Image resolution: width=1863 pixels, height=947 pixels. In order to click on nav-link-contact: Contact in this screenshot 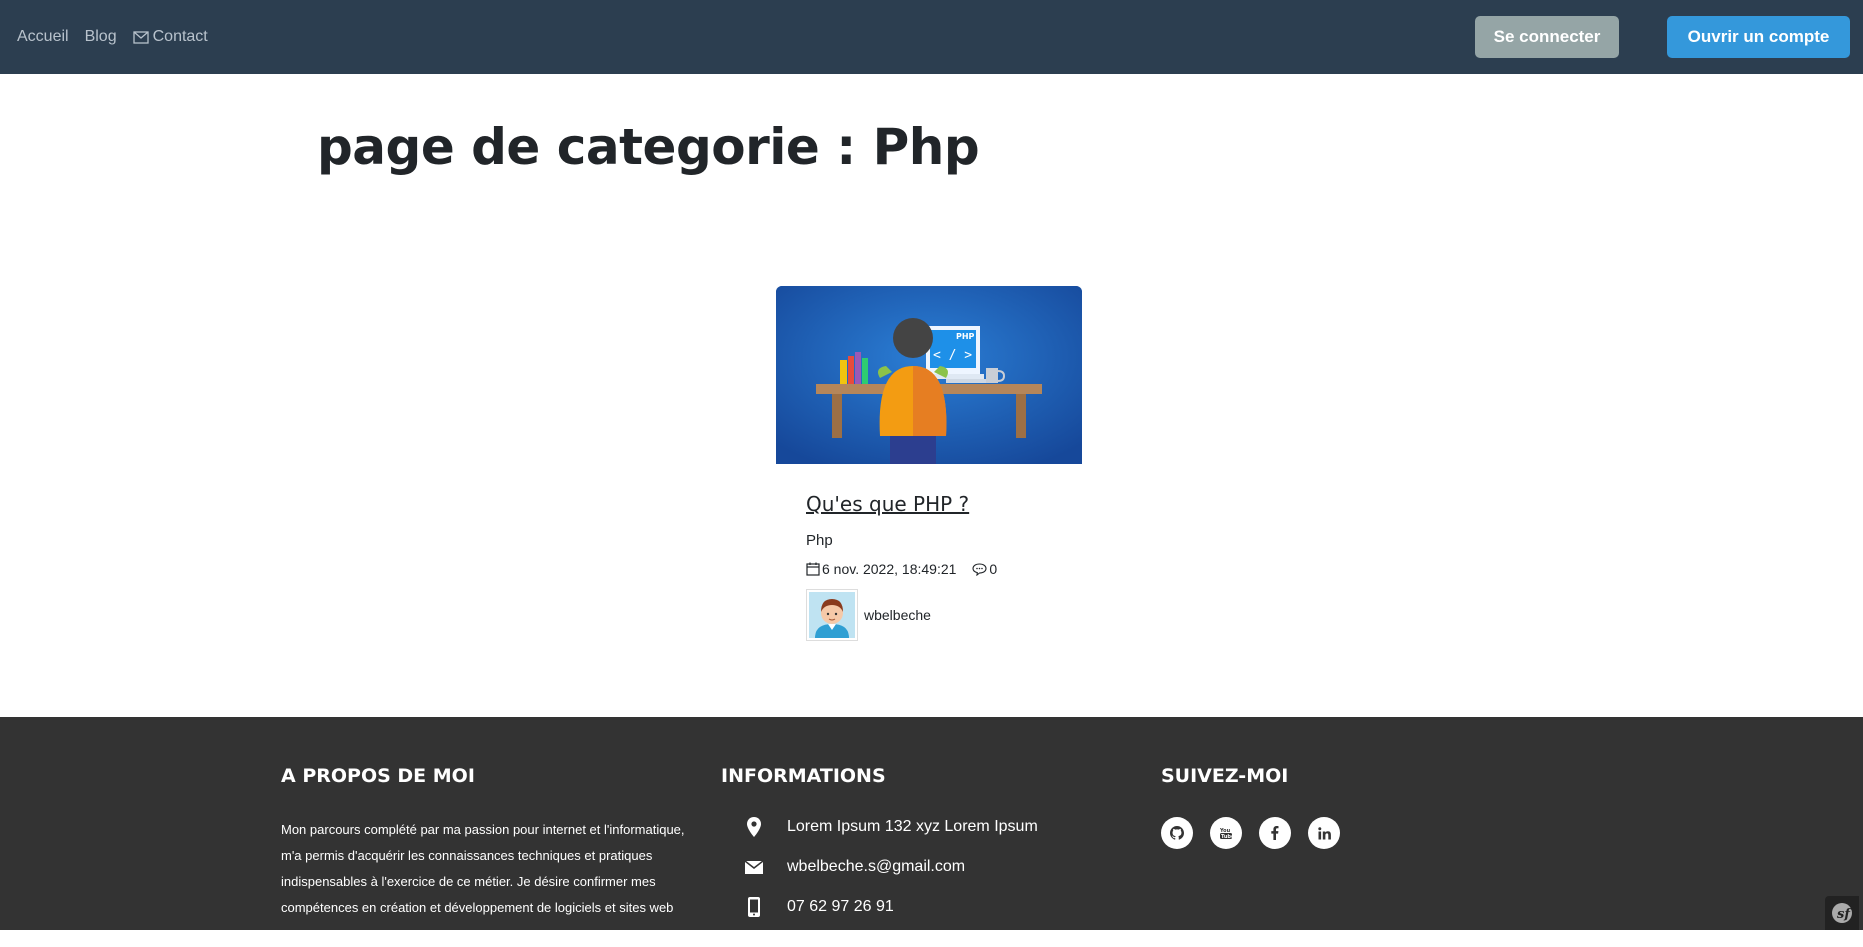, I will do `click(170, 37)`.